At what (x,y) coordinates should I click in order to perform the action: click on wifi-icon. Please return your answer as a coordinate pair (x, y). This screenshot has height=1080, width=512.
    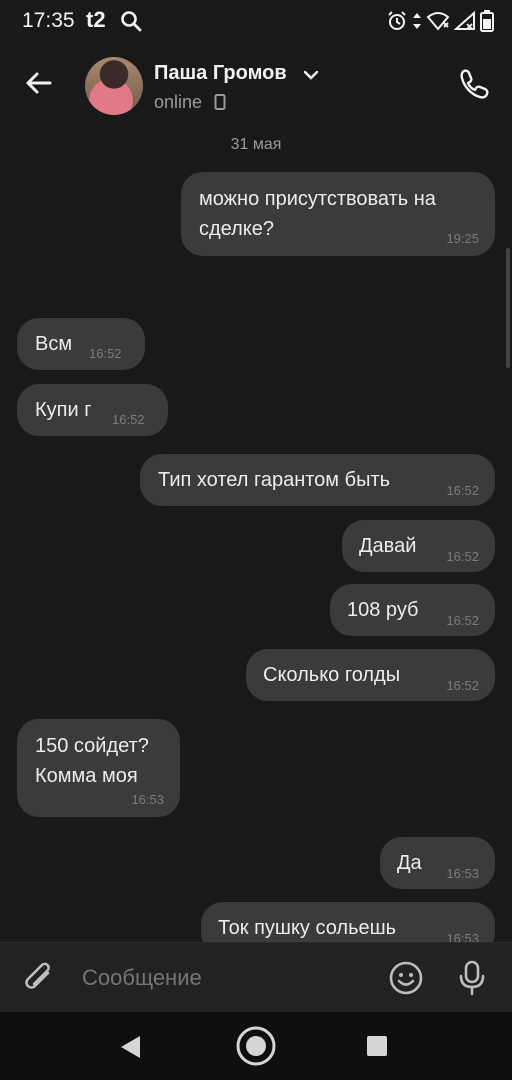
    Looking at the image, I should click on (438, 23).